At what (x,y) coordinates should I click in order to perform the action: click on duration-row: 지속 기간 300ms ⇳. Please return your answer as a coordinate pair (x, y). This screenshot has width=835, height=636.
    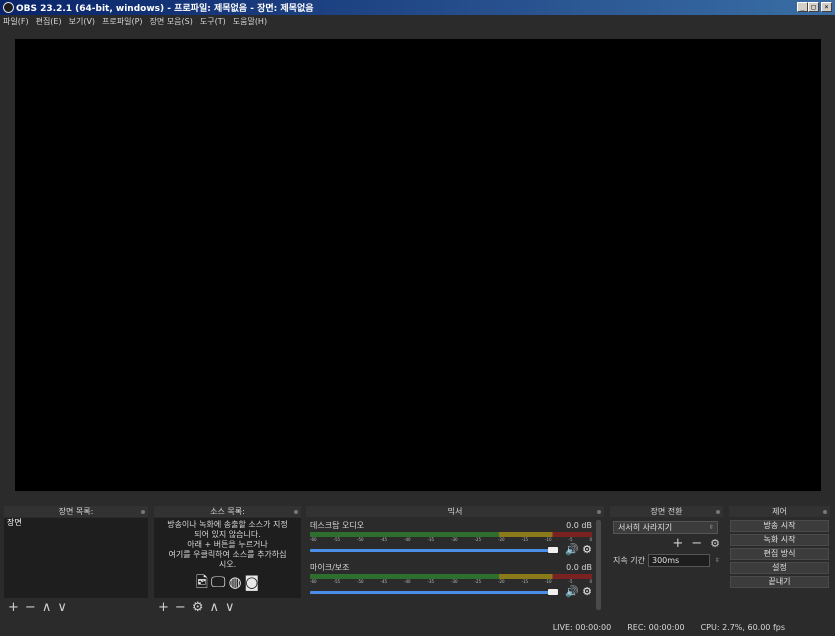
    Looking at the image, I should click on (666, 560).